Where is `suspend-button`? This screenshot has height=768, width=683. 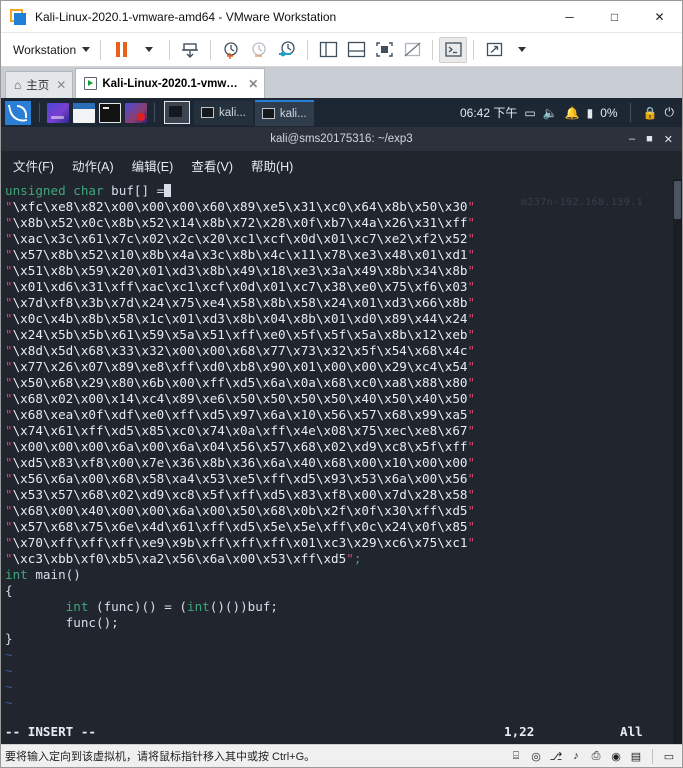 suspend-button is located at coordinates (190, 50).